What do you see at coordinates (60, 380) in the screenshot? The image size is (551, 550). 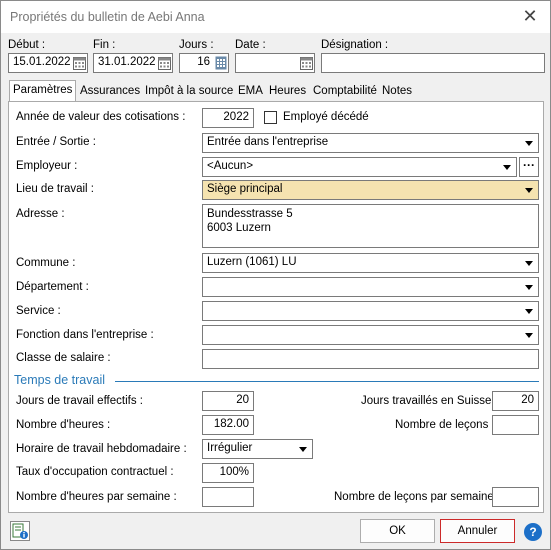 I see `temps-section-title: Temps de travail` at bounding box center [60, 380].